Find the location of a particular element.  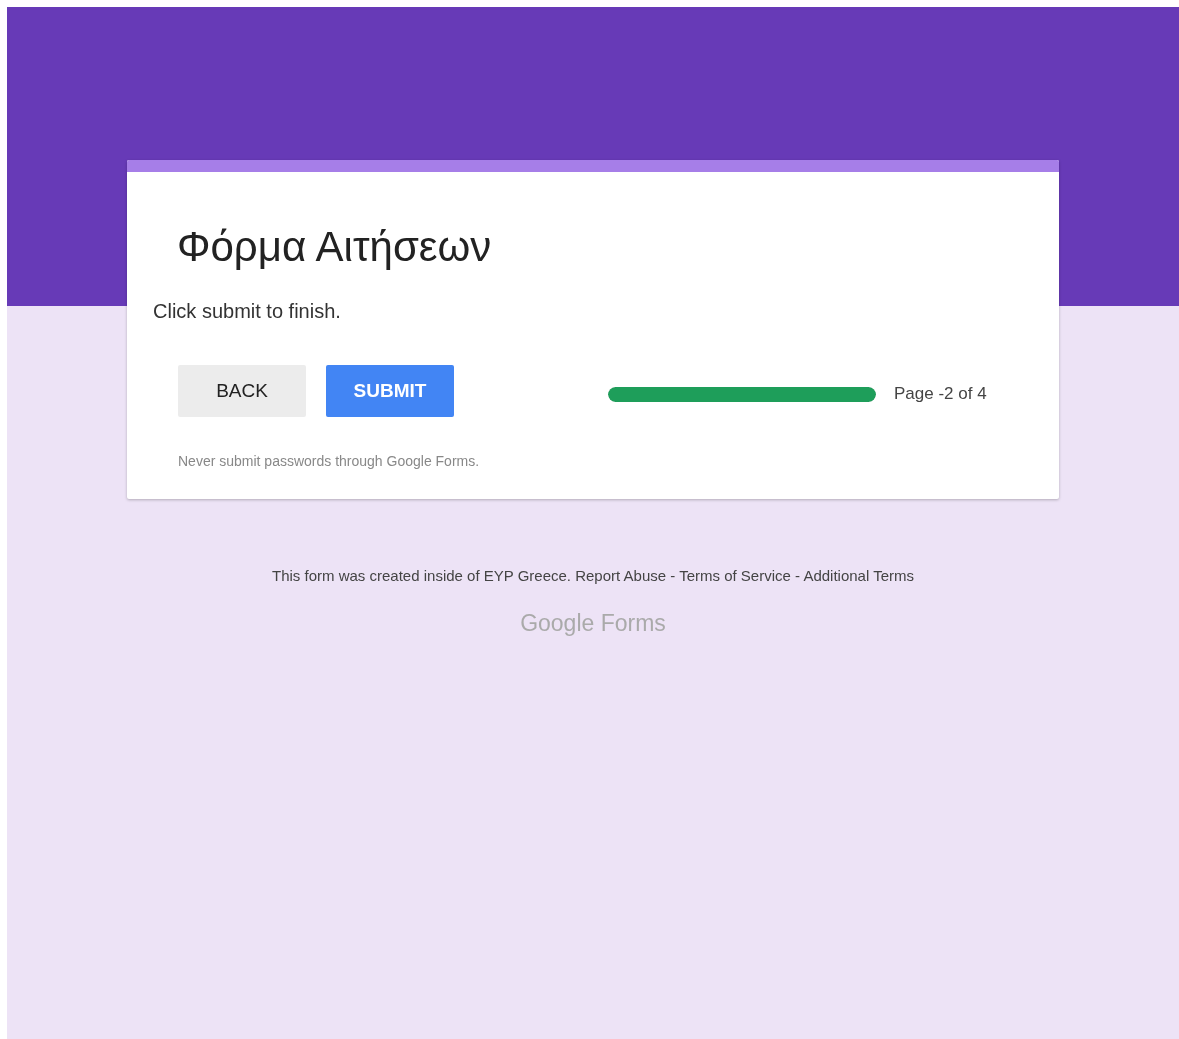

footer-link: Additional Terms is located at coordinates (858, 576).